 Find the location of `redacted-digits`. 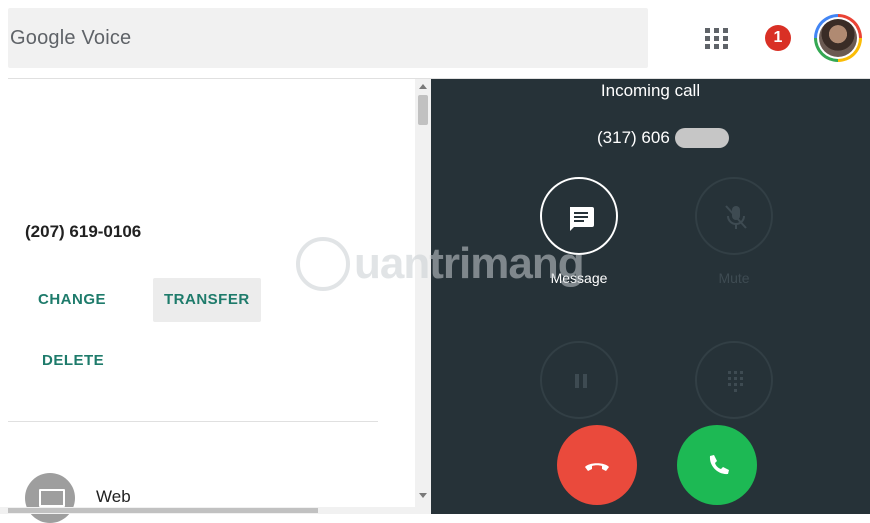

redacted-digits is located at coordinates (702, 138).